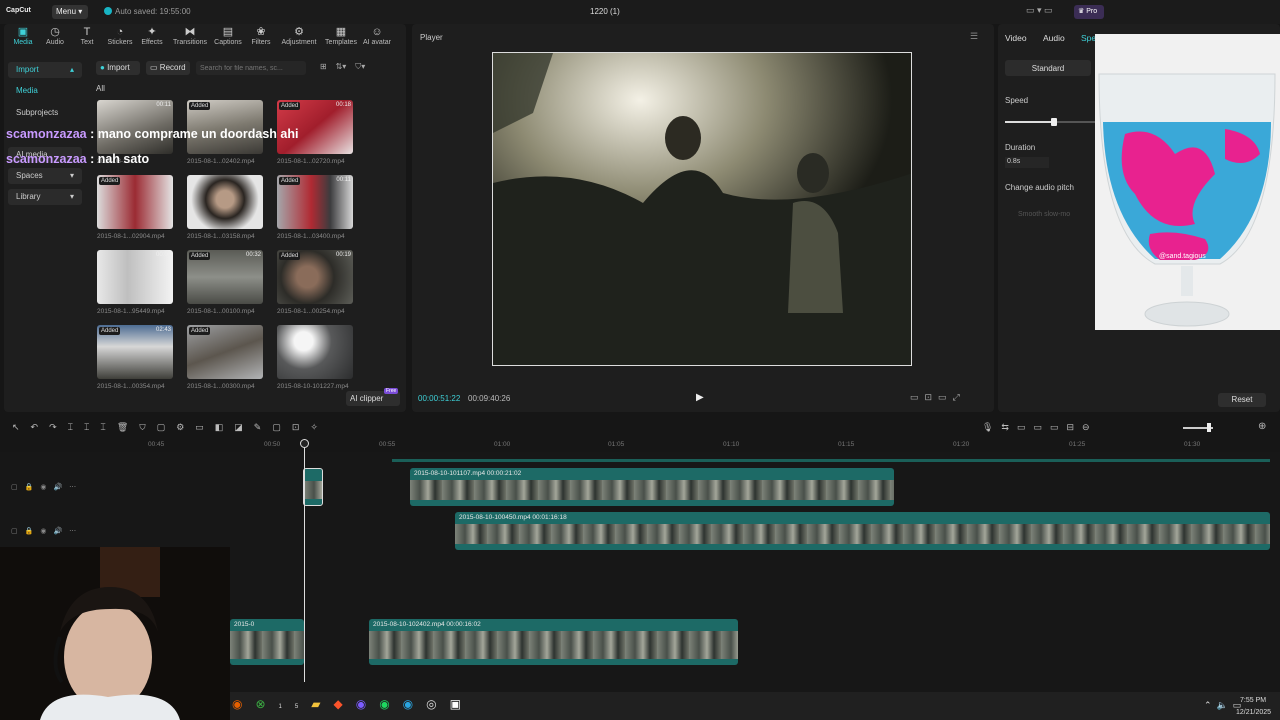 The height and width of the screenshot is (720, 1280). Describe the element at coordinates (1262, 426) in the screenshot. I see `zoom-in-icon: ⊕` at that location.